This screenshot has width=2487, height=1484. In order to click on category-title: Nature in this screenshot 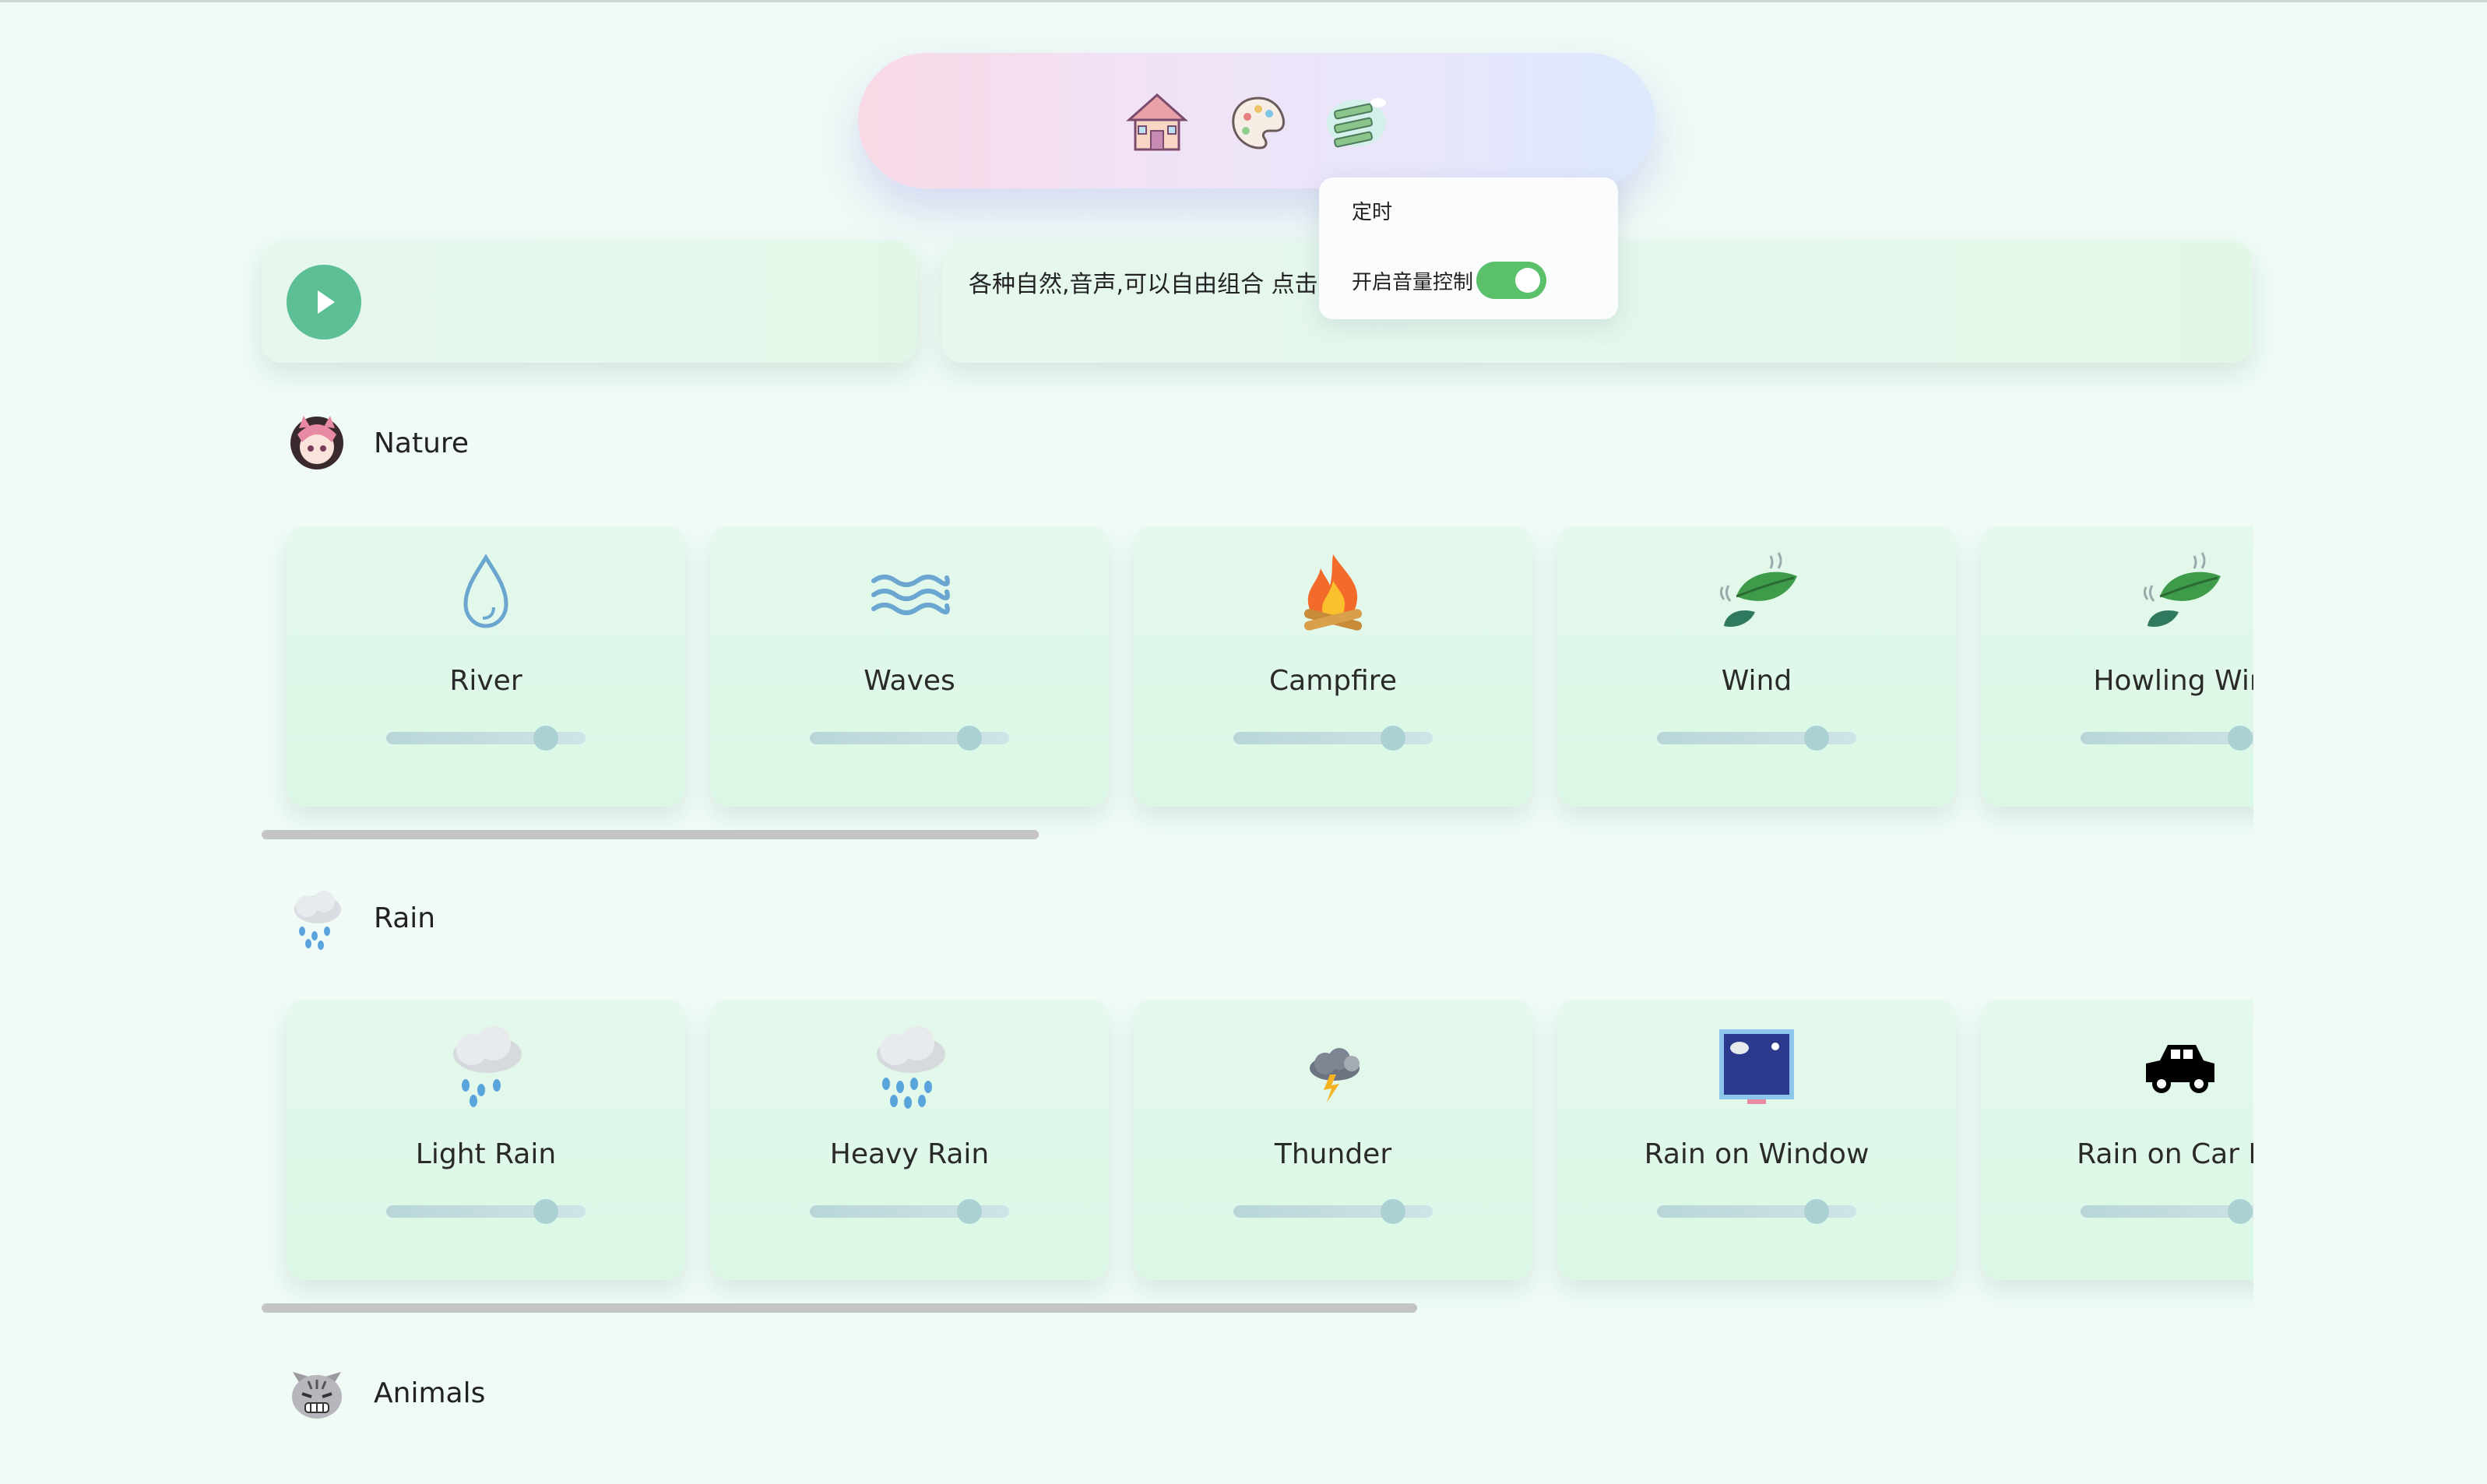, I will do `click(422, 443)`.